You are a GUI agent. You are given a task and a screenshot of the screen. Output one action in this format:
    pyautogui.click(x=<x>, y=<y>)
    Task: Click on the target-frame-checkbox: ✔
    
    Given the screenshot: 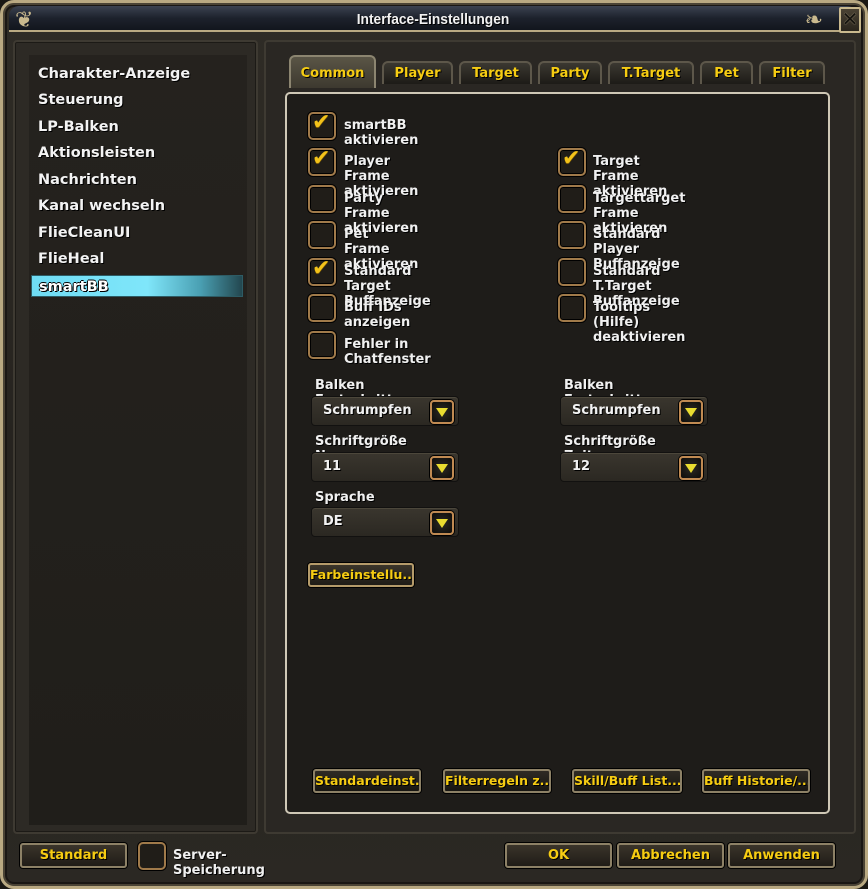 What is the action you would take?
    pyautogui.click(x=572, y=161)
    